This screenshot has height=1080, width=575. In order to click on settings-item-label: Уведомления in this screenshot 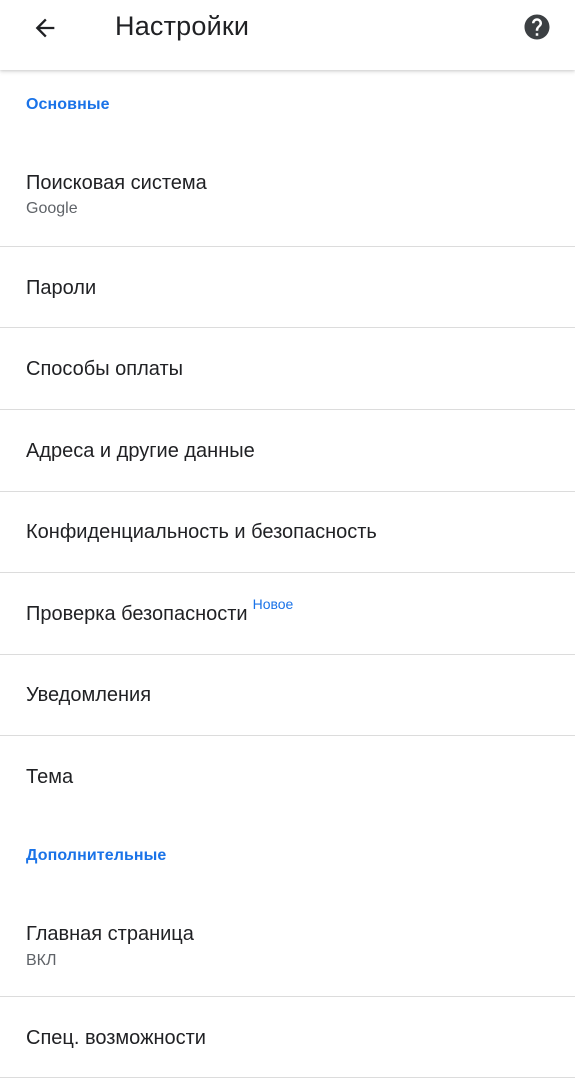, I will do `click(89, 695)`.